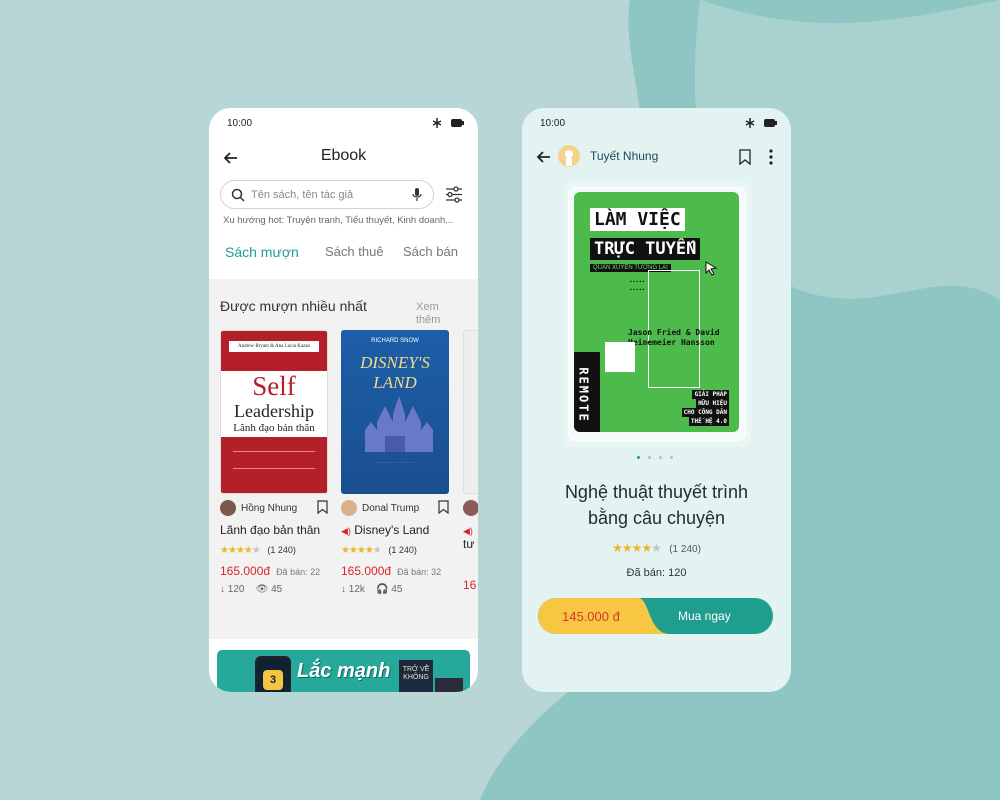  I want to click on headphones-icon: 🎧, so click(382, 589).